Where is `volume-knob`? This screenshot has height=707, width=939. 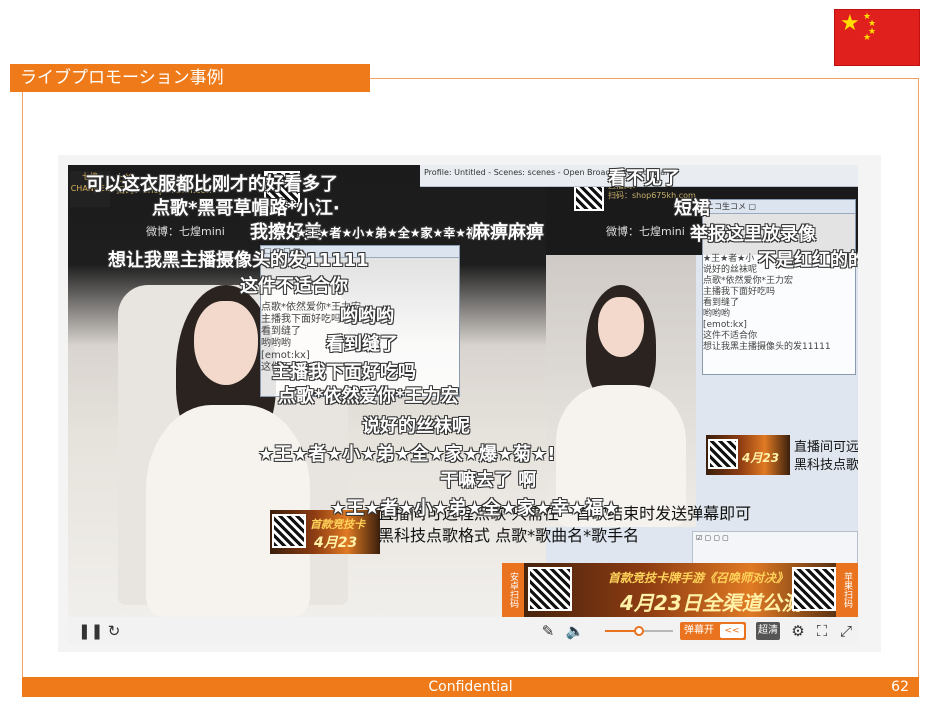 volume-knob is located at coordinates (639, 631).